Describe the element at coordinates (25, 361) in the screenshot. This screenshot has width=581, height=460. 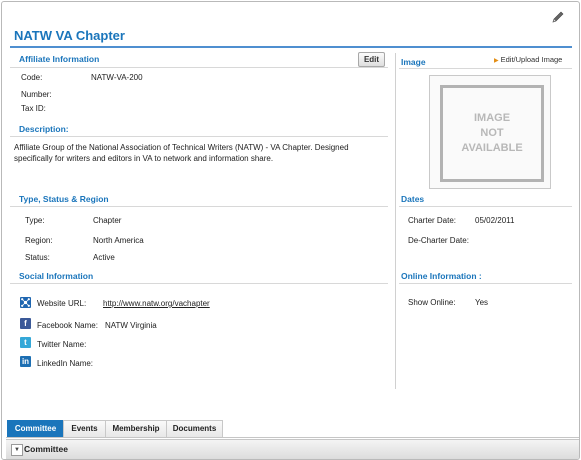
I see `linkedin-icon: in` at that location.